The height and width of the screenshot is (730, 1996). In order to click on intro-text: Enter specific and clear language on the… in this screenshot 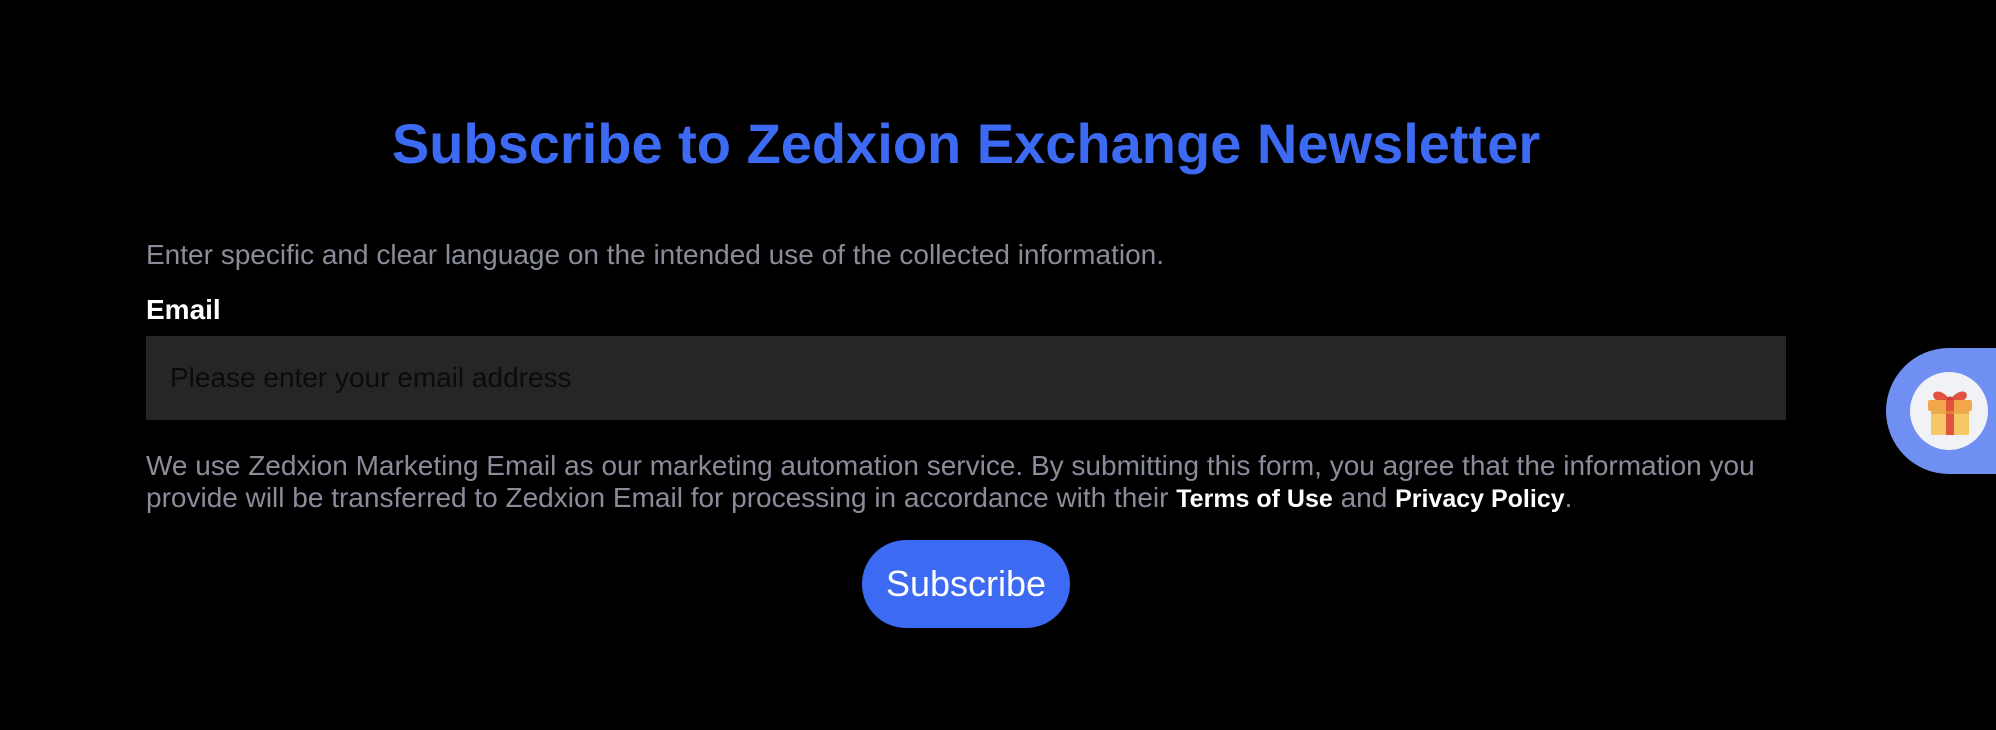, I will do `click(655, 254)`.